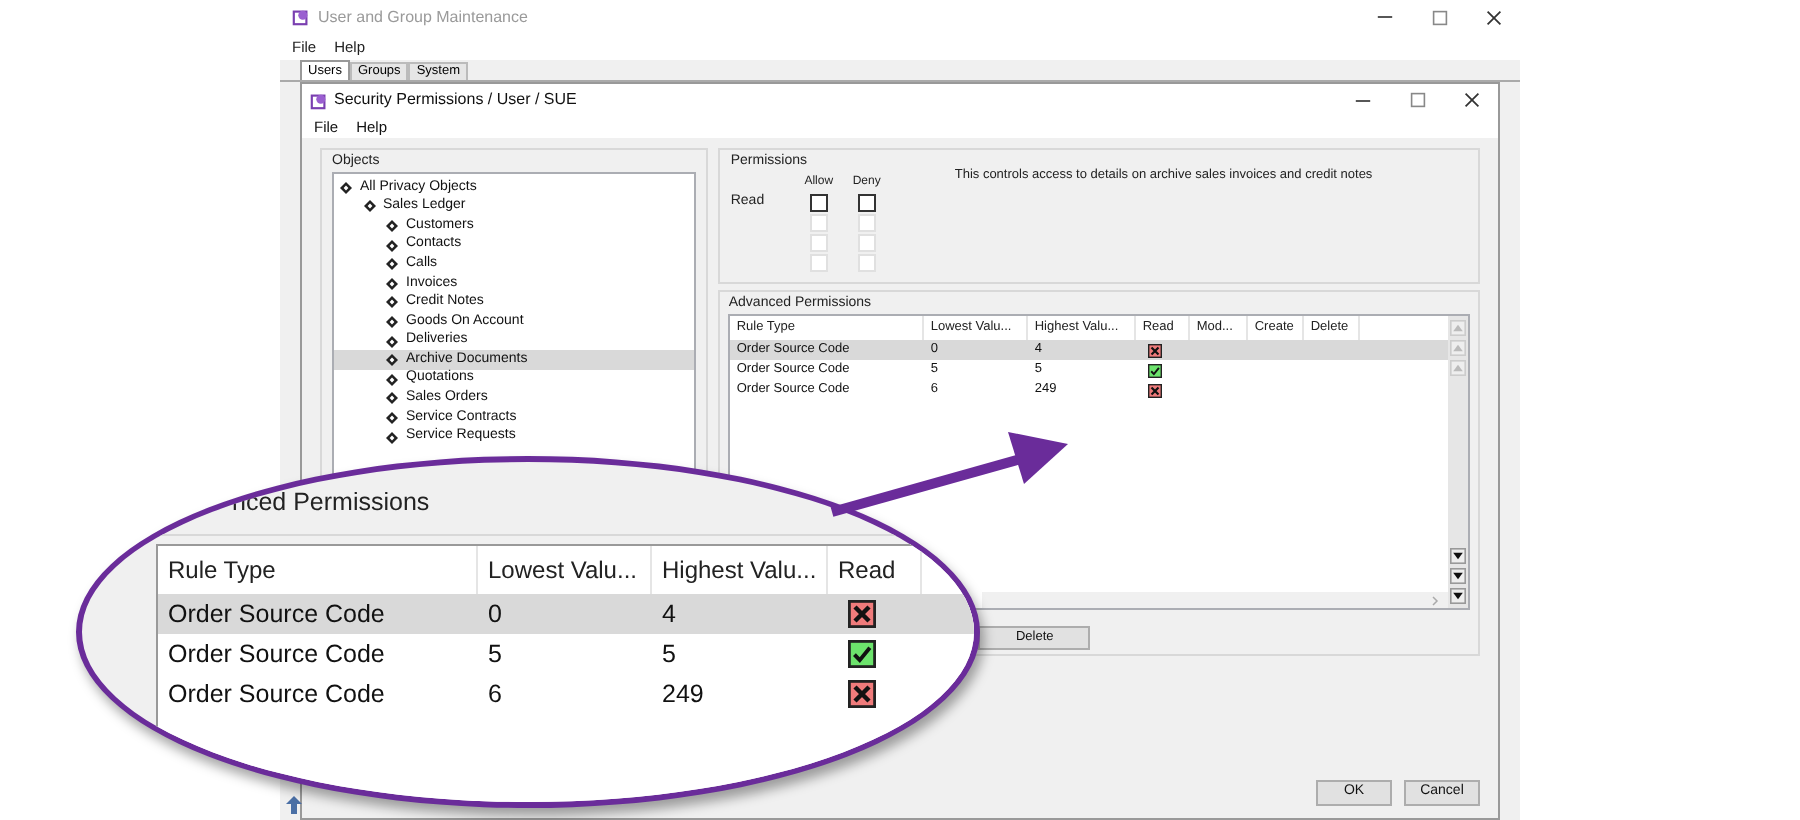 The width and height of the screenshot is (1800, 820). Describe the element at coordinates (294, 805) in the screenshot. I see `up-arrow-icon` at that location.